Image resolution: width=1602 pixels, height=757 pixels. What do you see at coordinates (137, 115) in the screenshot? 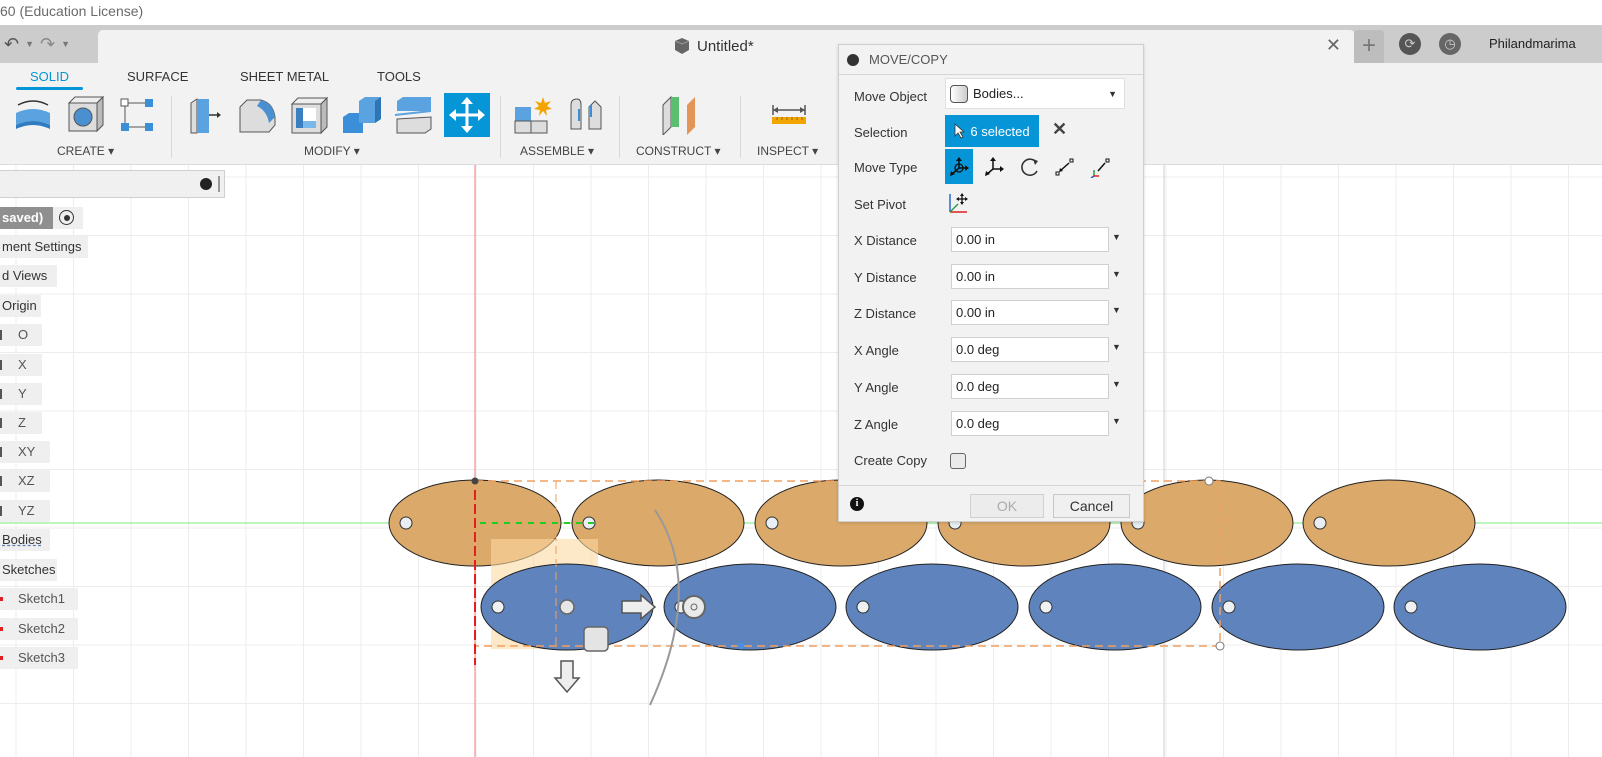
I see `pattern-icon` at bounding box center [137, 115].